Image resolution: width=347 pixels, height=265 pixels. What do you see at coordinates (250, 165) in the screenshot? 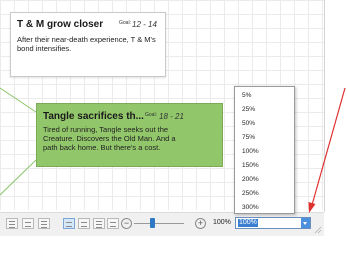
I see `zoom-option: 150%` at bounding box center [250, 165].